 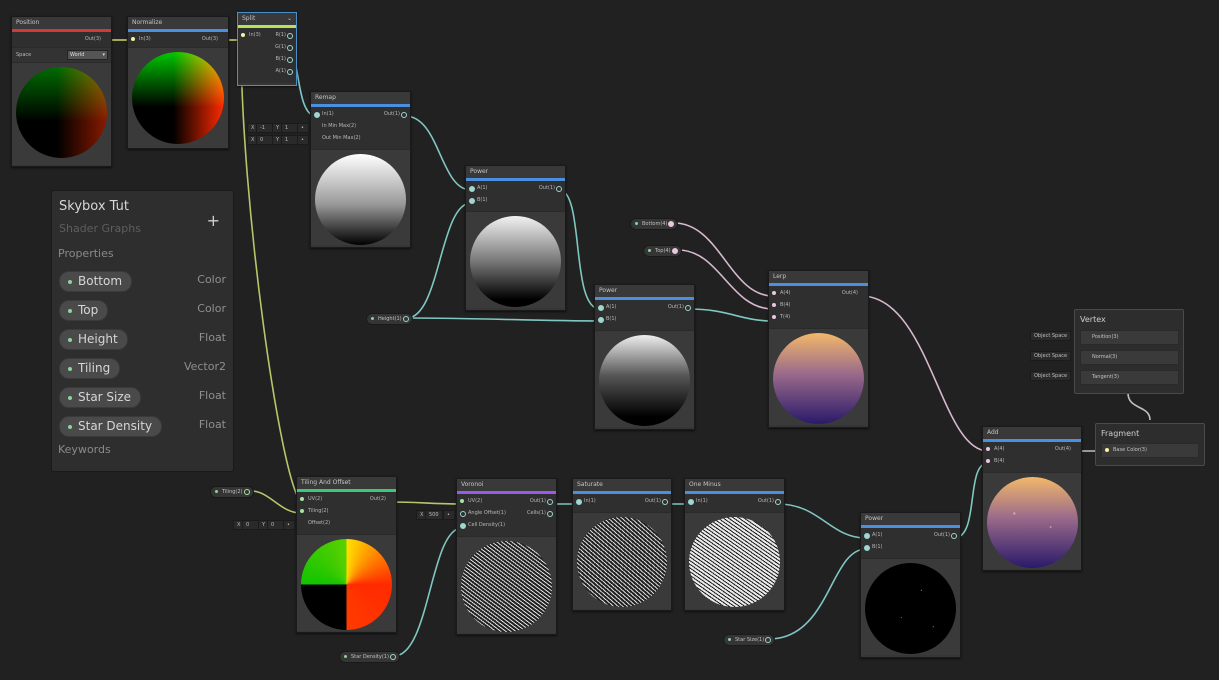 I want to click on object-space-tangent: Object Space, so click(x=1051, y=376).